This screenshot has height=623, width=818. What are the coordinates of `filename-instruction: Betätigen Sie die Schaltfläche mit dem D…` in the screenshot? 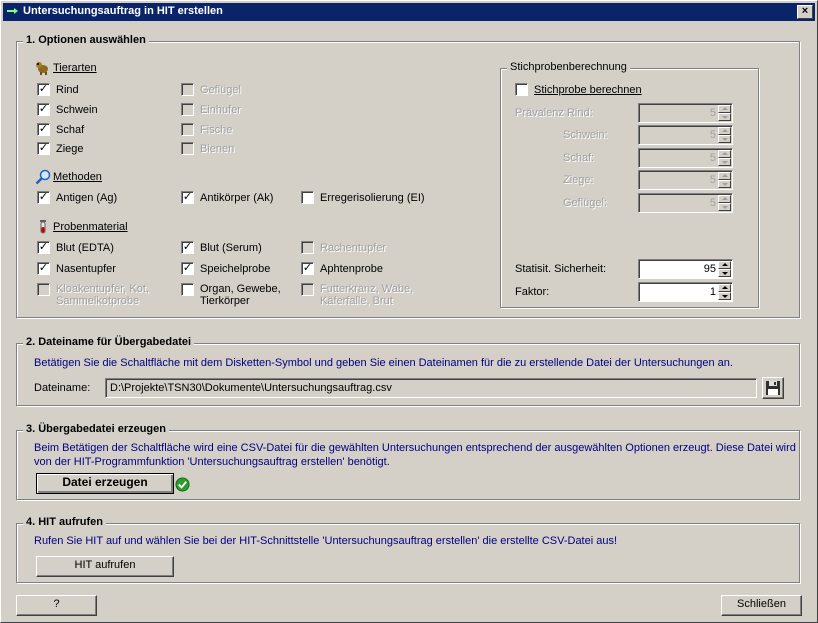 It's located at (383, 363).